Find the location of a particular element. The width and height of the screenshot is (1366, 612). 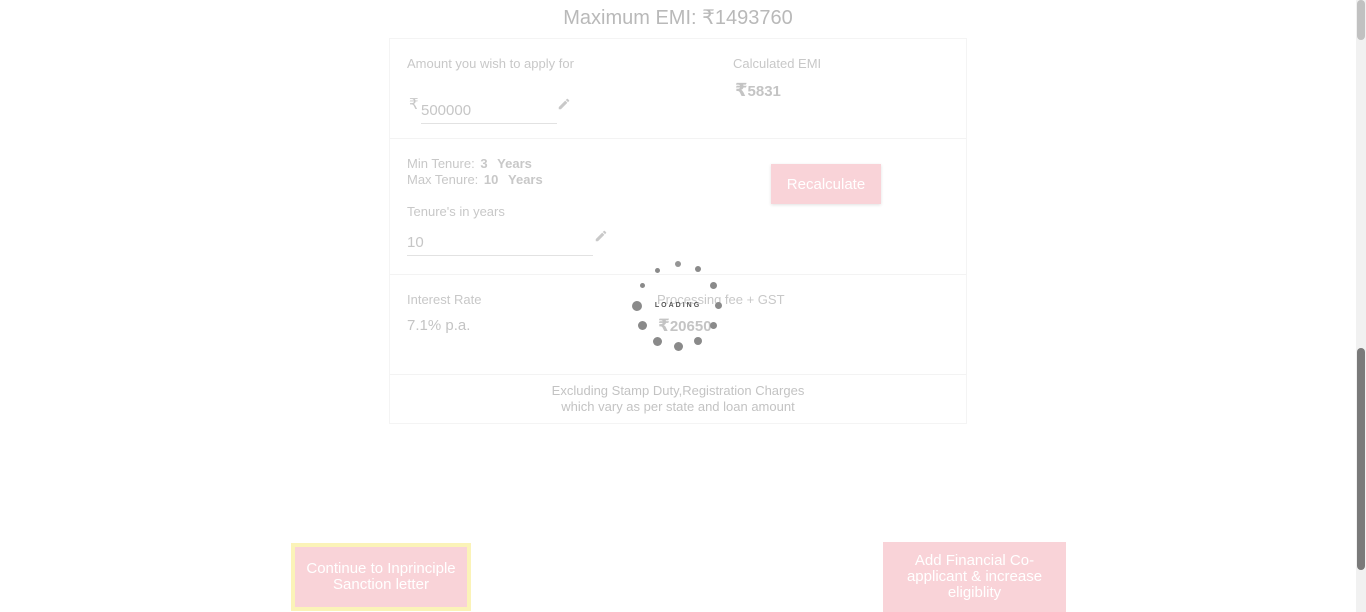

emi-value-row: ₹5831 is located at coordinates (758, 90).